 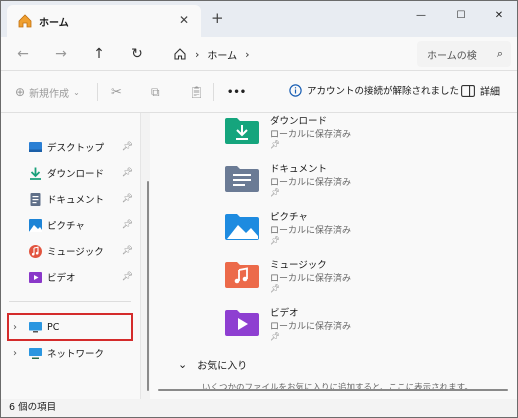 What do you see at coordinates (70, 301) in the screenshot?
I see `sidebar-divider` at bounding box center [70, 301].